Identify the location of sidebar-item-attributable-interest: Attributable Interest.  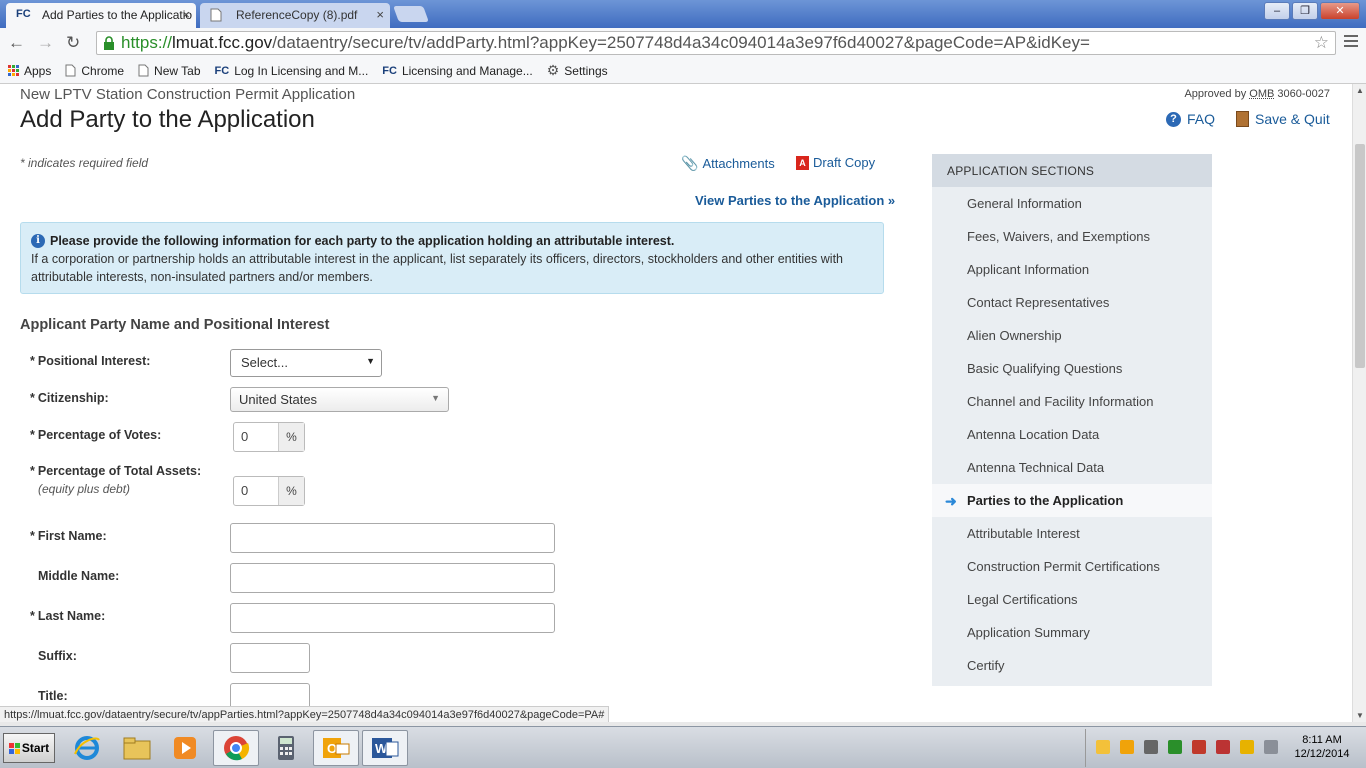
(1072, 533).